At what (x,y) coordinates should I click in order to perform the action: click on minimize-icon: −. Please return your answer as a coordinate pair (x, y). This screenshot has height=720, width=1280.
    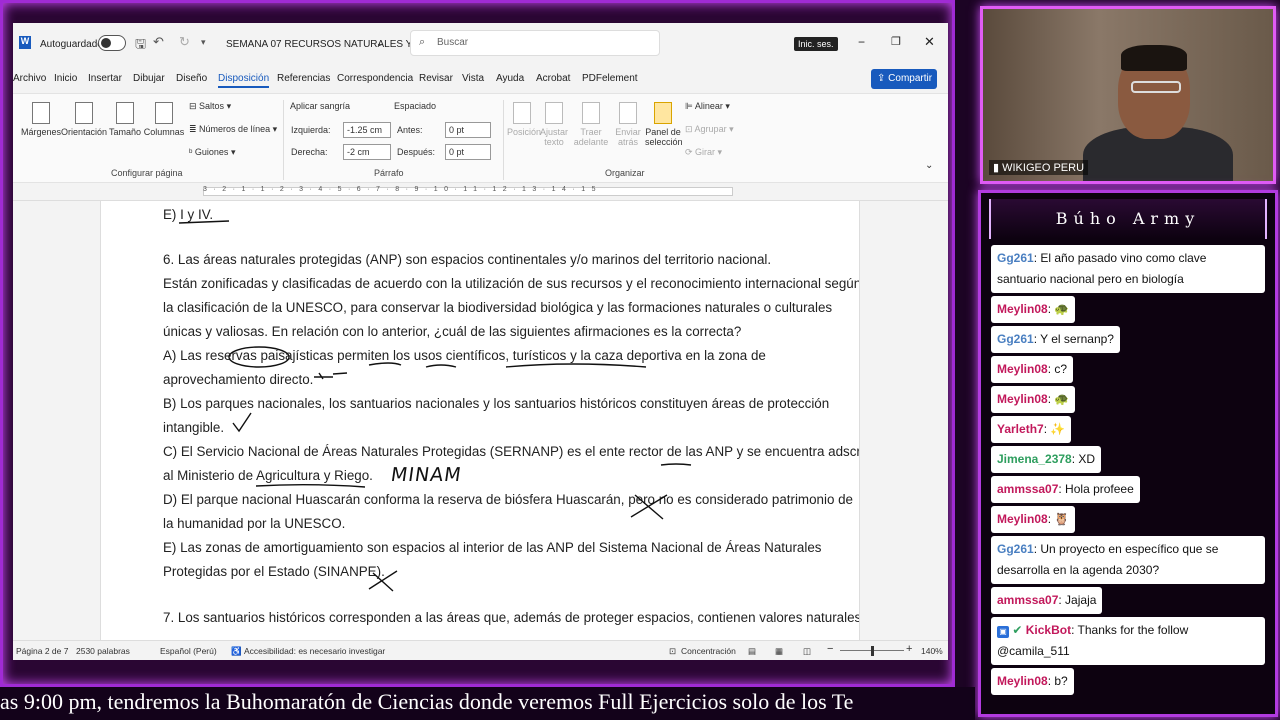
    Looking at the image, I should click on (861, 42).